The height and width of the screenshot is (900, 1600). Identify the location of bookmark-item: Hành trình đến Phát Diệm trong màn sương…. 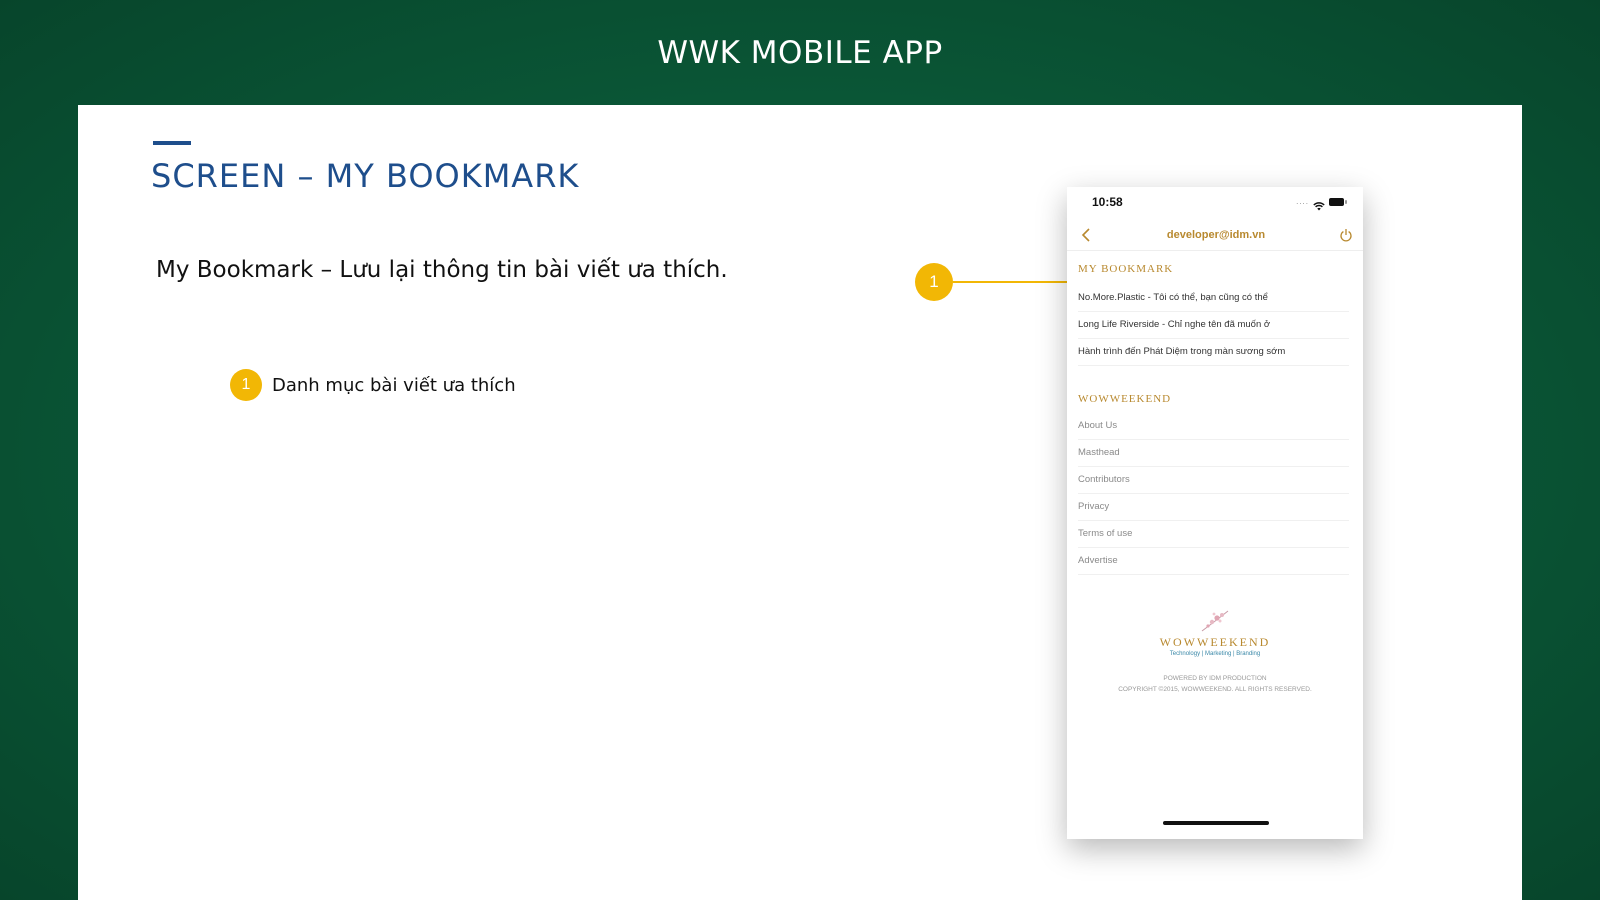
(1213, 352).